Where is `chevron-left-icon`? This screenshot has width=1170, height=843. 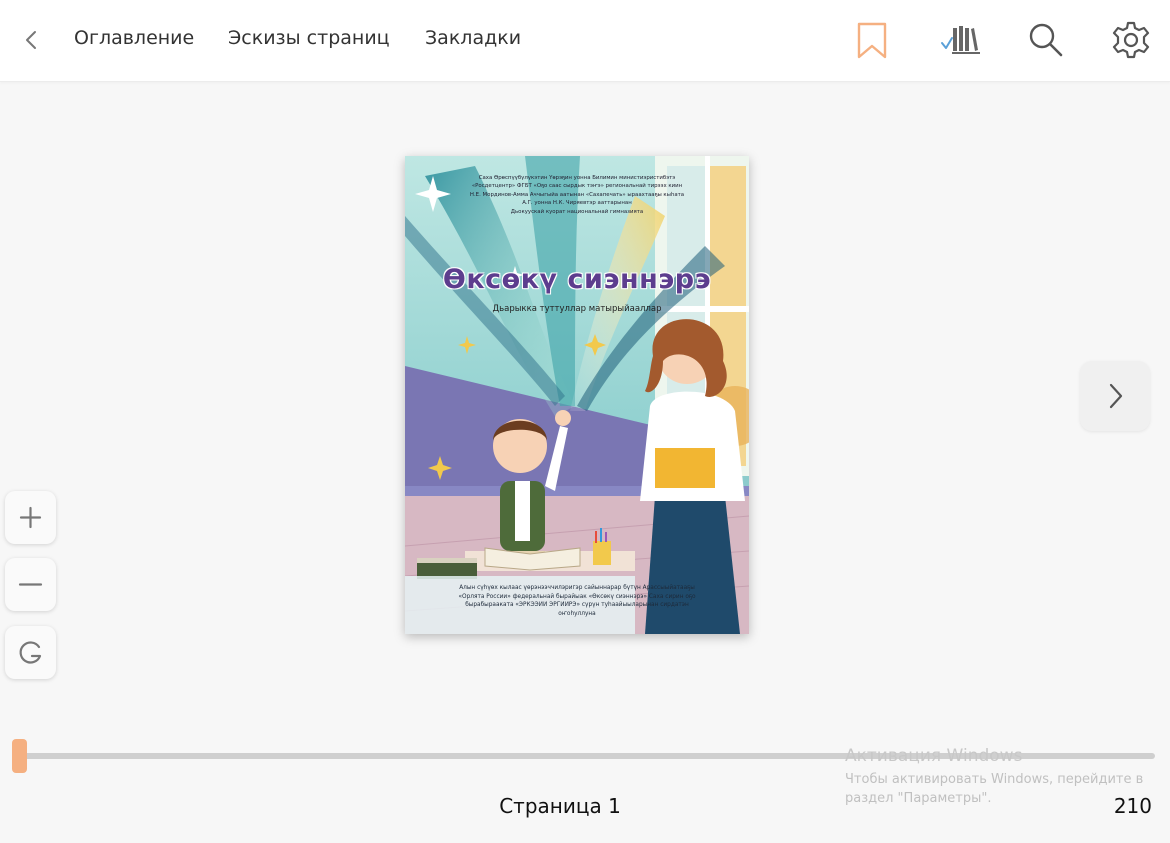 chevron-left-icon is located at coordinates (31, 40).